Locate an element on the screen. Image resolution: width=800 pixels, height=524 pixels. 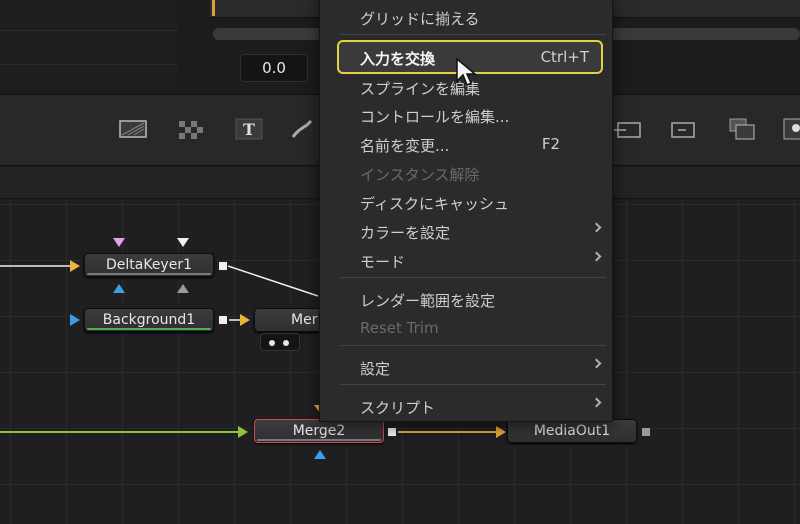
menu-item-shortcut: Ctrl+T is located at coordinates (564, 57).